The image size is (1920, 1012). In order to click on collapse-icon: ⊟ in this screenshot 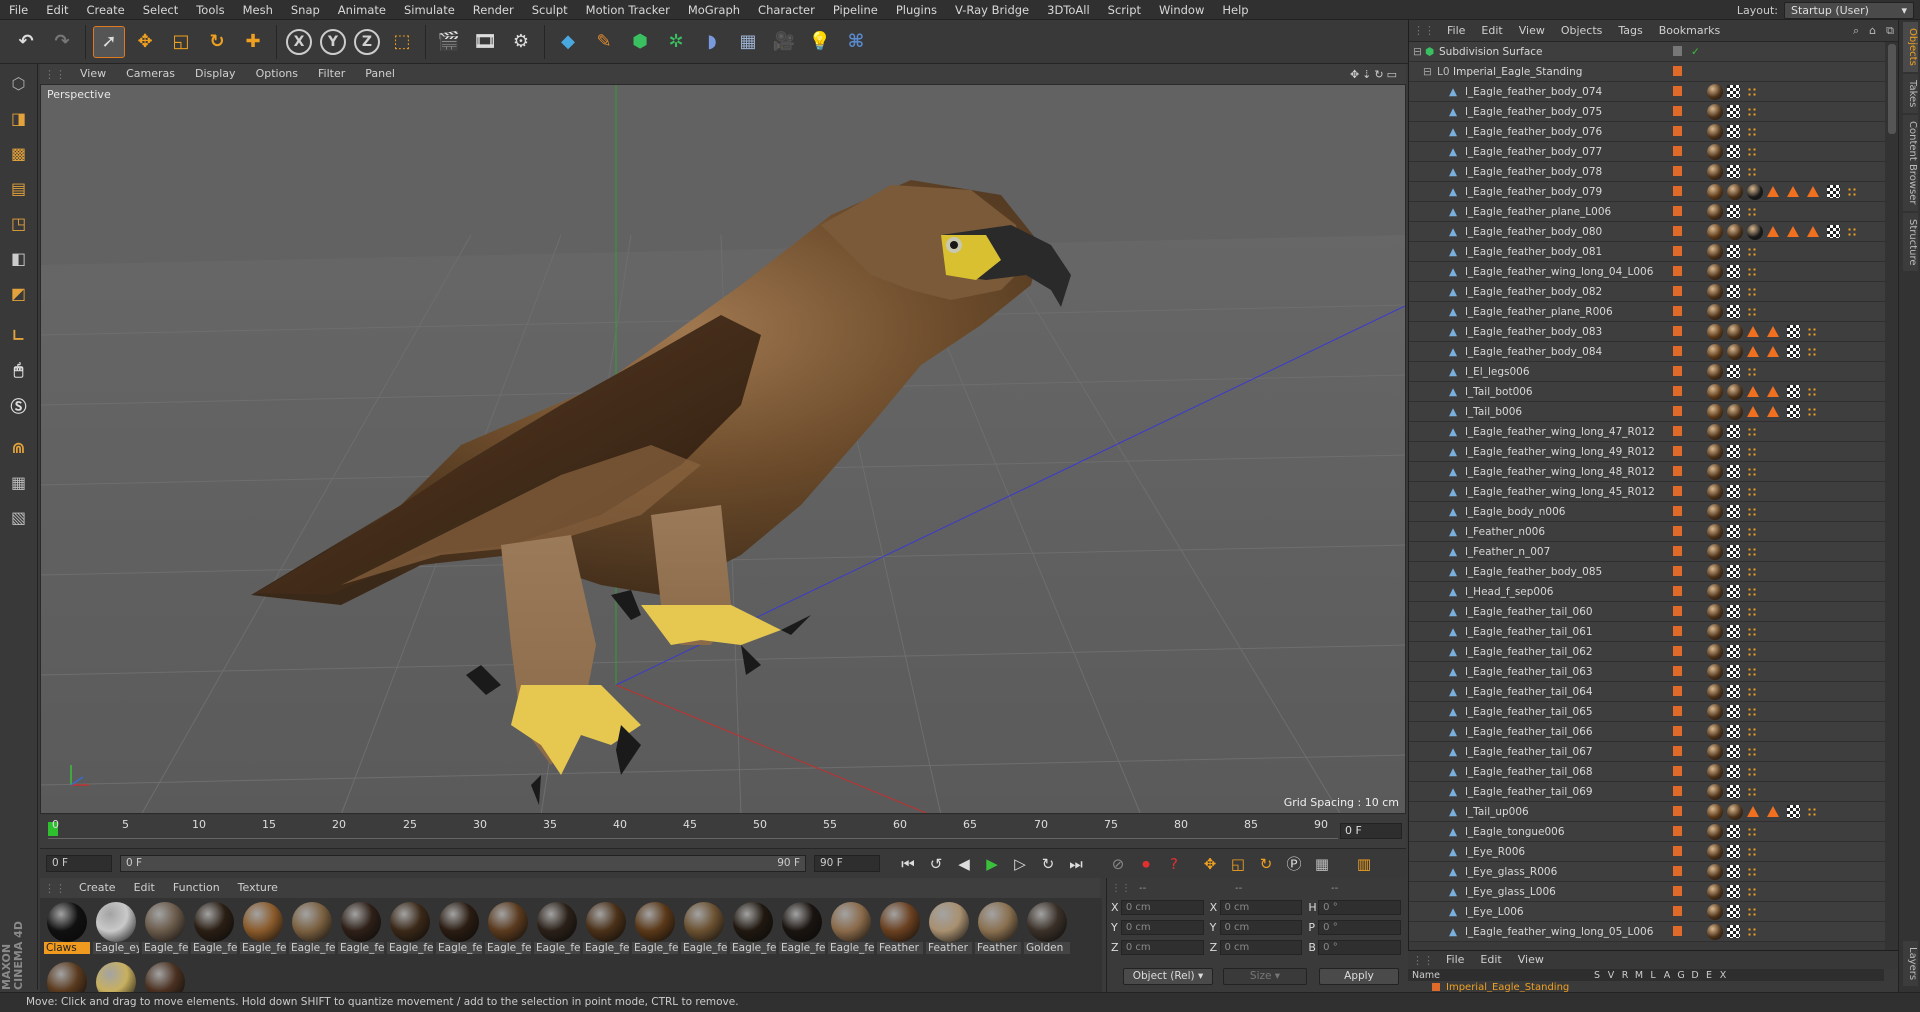, I will do `click(1427, 72)`.